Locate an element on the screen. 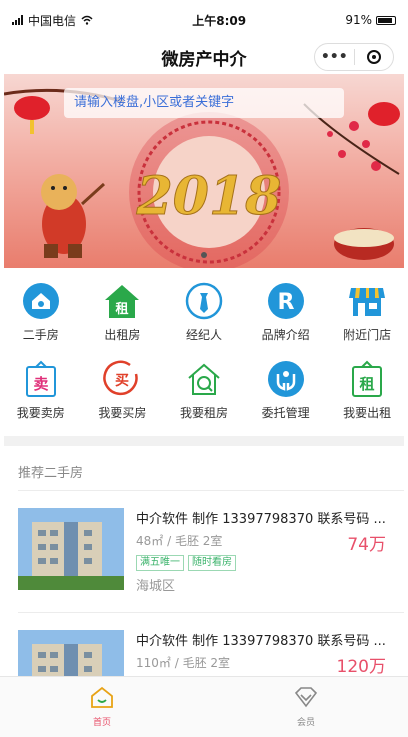 The width and height of the screenshot is (408, 737). grid-item-brand: R 品牌介绍 is located at coordinates (286, 317).